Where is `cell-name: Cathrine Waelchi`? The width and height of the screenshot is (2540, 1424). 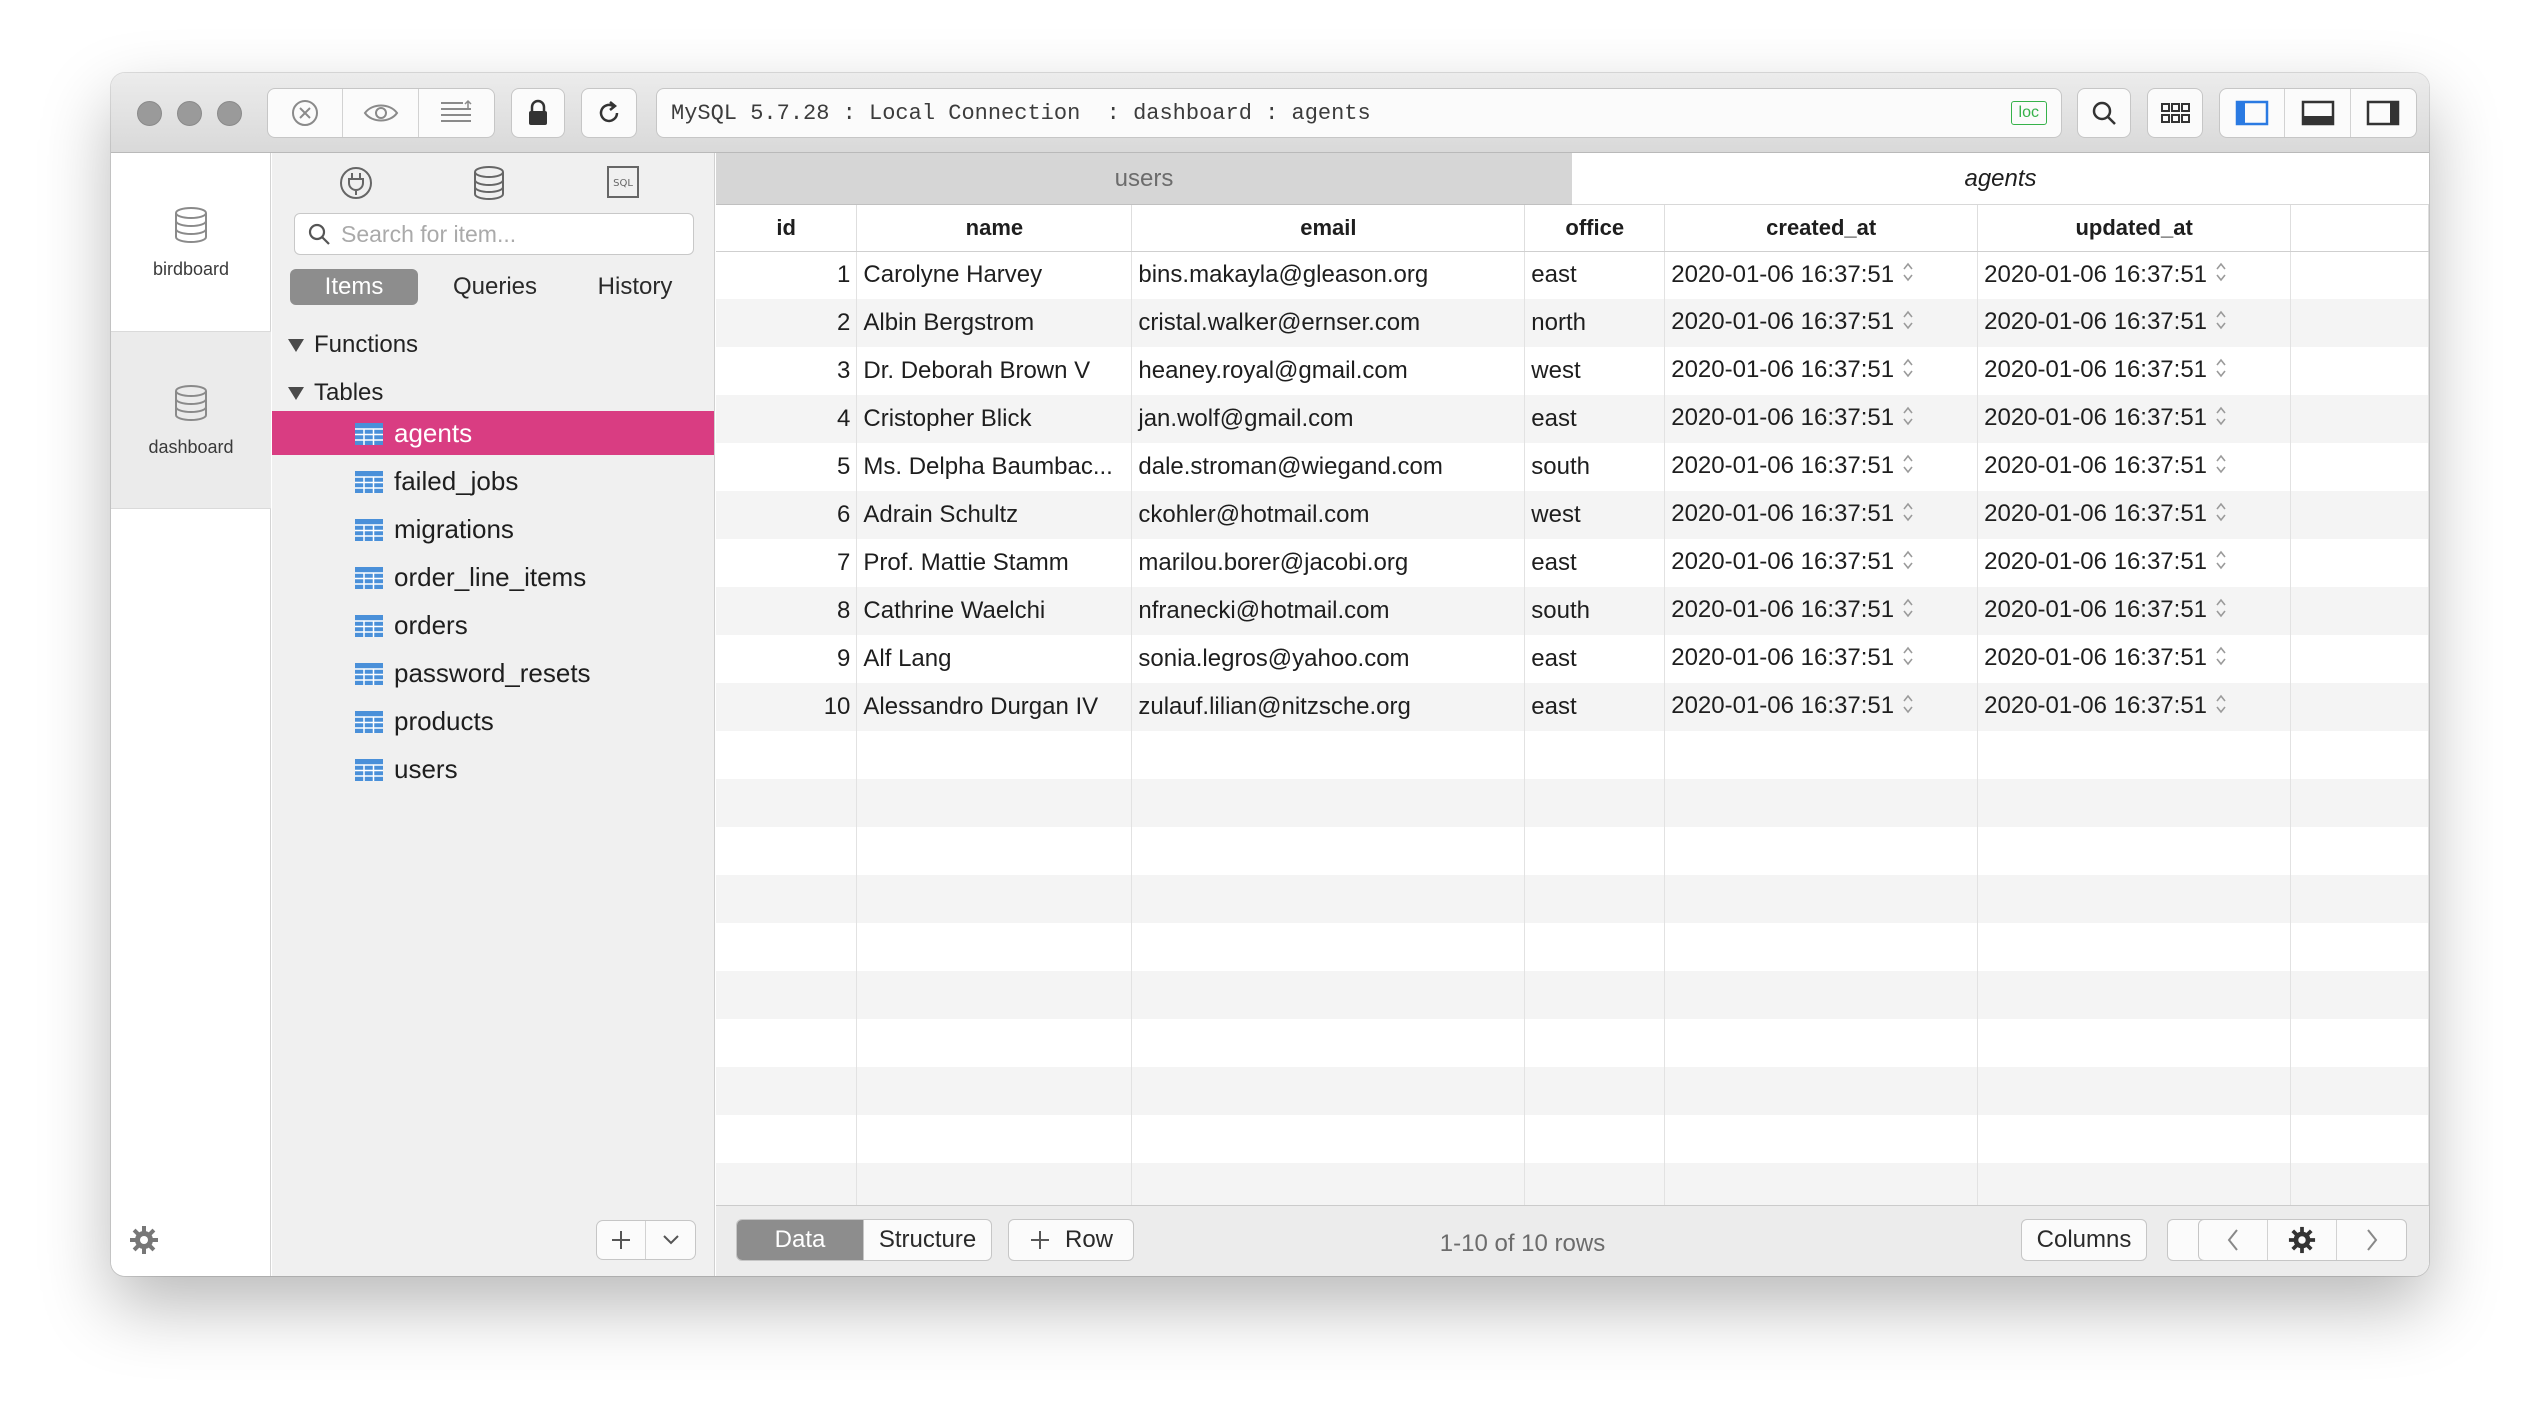 cell-name: Cathrine Waelchi is located at coordinates (994, 611).